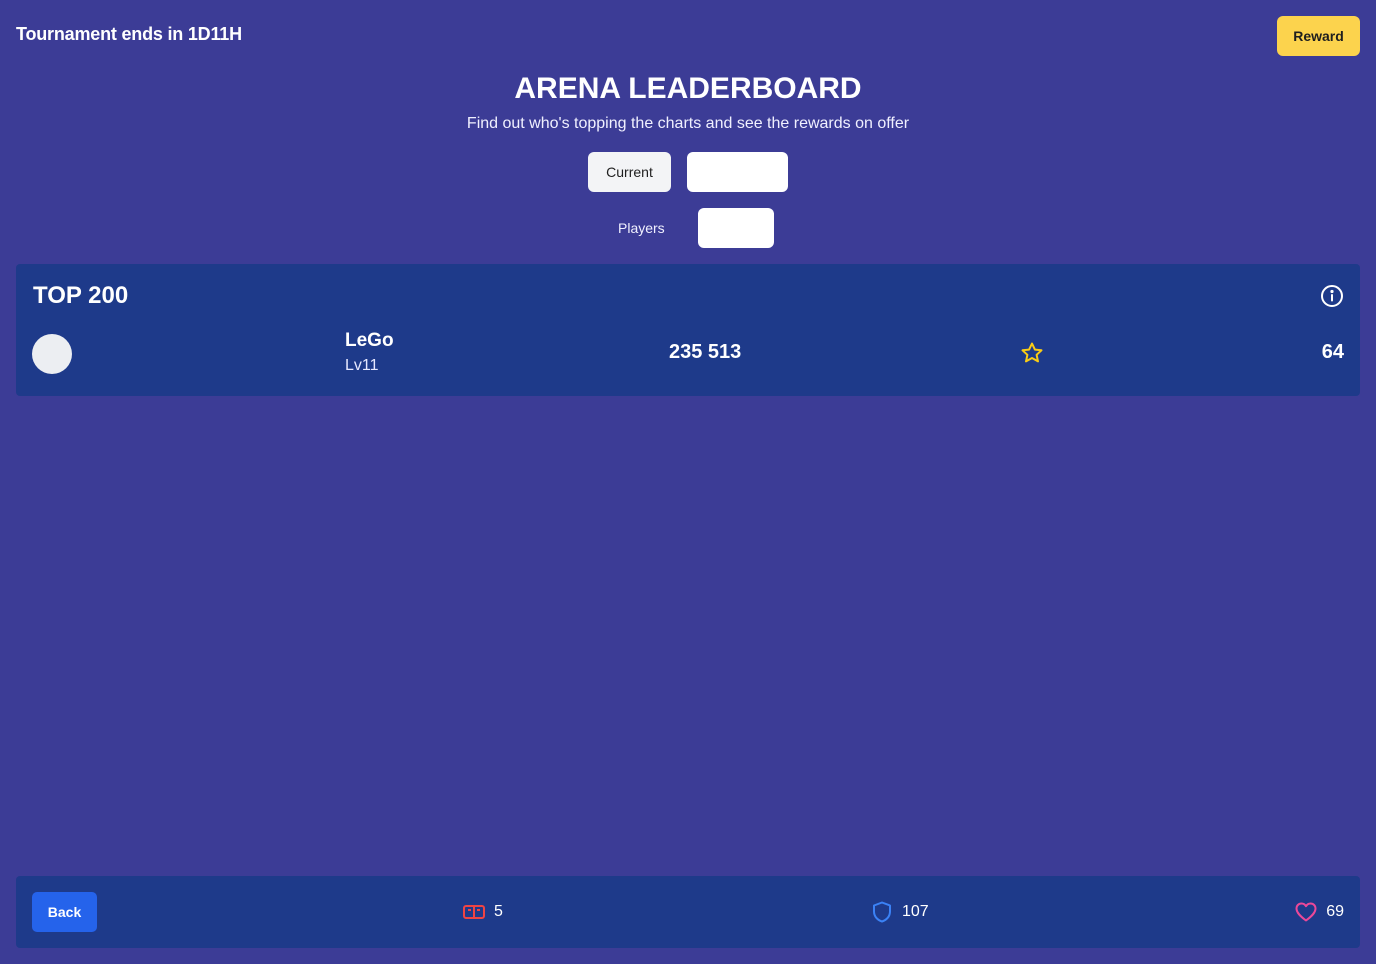 This screenshot has width=1376, height=964. What do you see at coordinates (737, 172) in the screenshot?
I see `tab-other` at bounding box center [737, 172].